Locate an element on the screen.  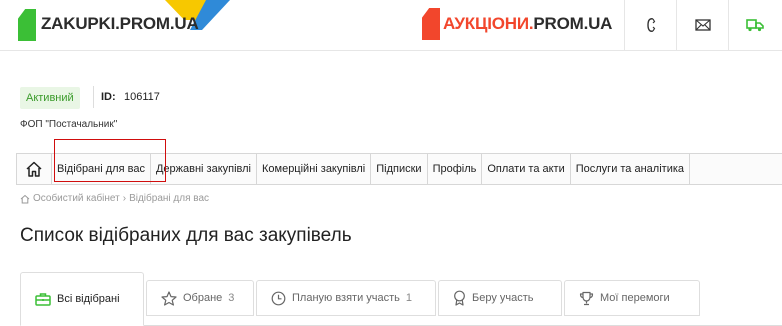
id-value: 106117 is located at coordinates (142, 97).